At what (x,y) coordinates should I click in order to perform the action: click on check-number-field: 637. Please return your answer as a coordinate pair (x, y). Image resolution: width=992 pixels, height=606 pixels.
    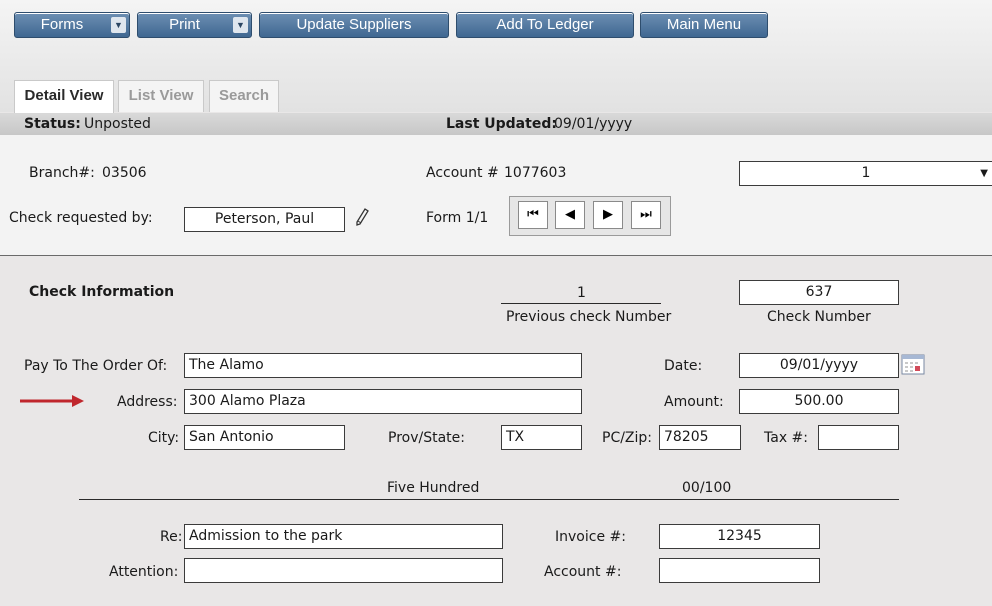
    Looking at the image, I should click on (819, 292).